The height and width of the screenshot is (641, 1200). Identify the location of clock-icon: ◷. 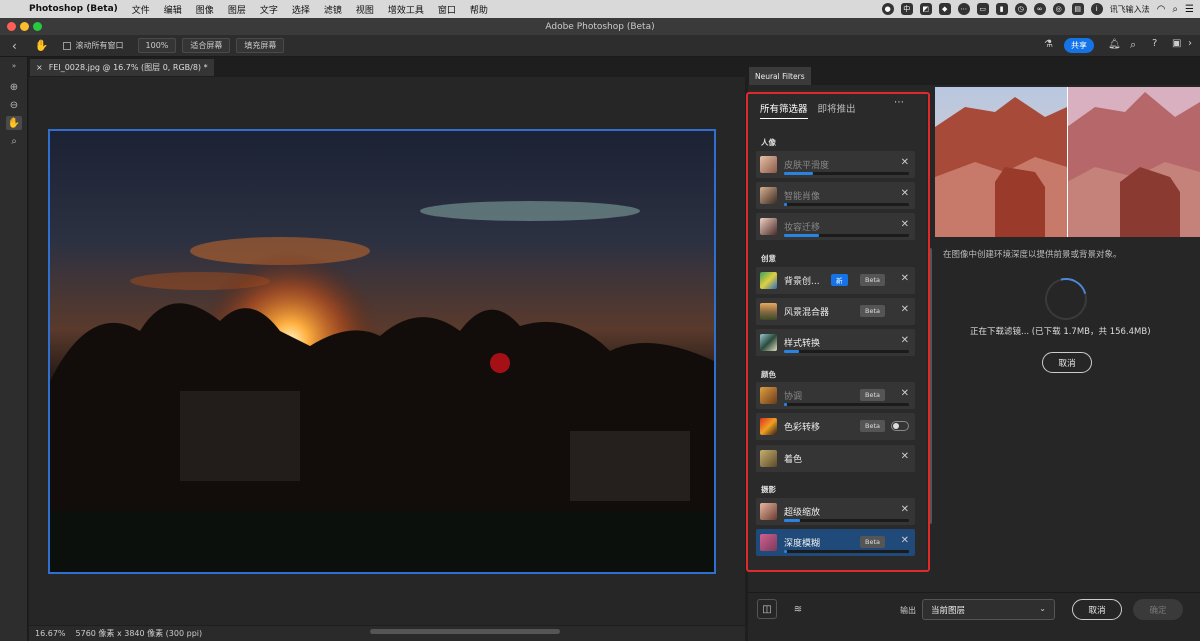
(1020, 9).